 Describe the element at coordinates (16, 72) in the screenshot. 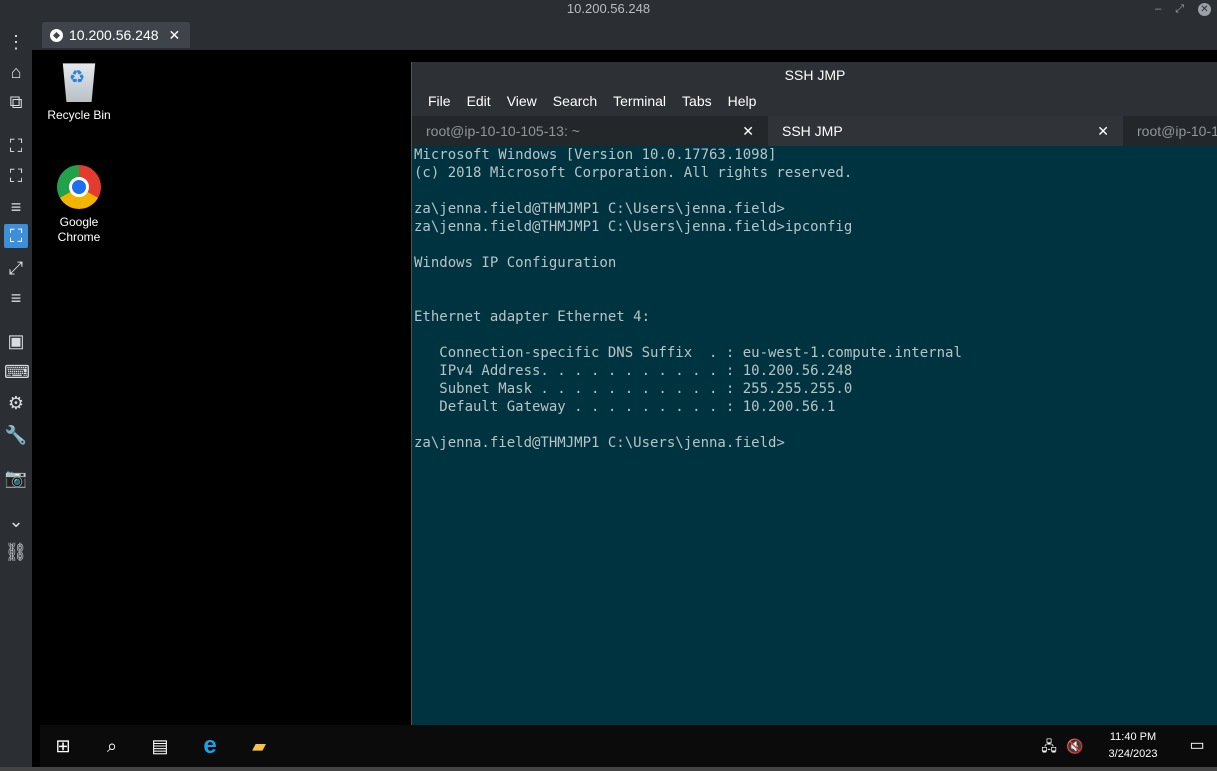

I see `home-icon: ⌂` at that location.